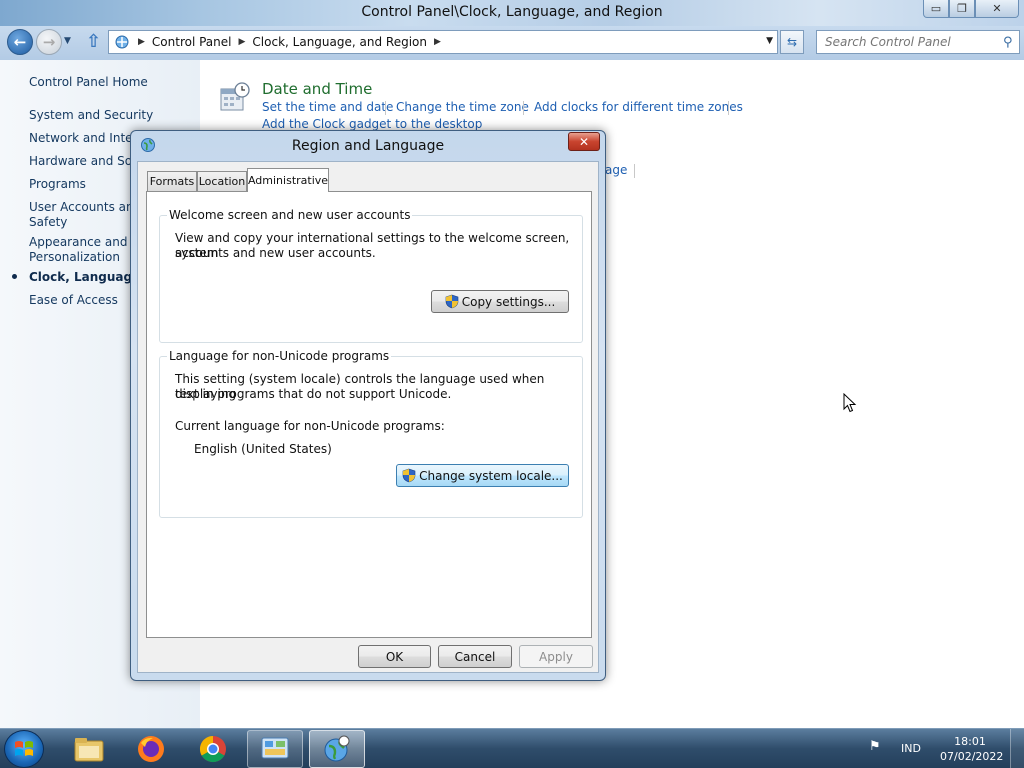  I want to click on nav-system-and-security: System and Security, so click(91, 115).